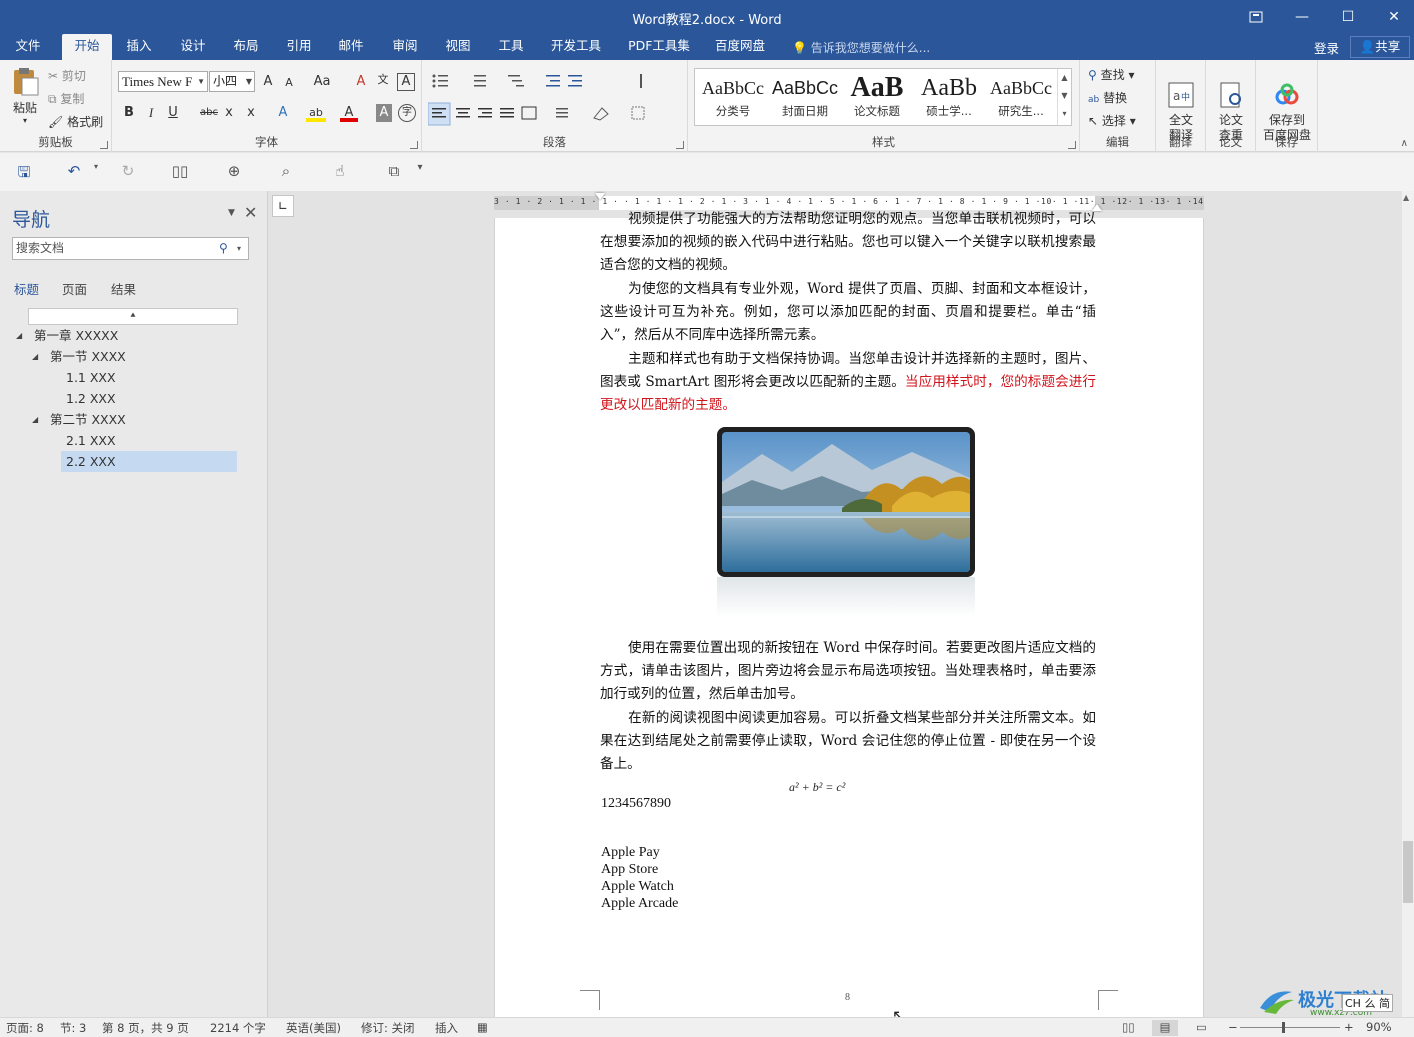  I want to click on tab-baidu: 百度网盘, so click(740, 47).